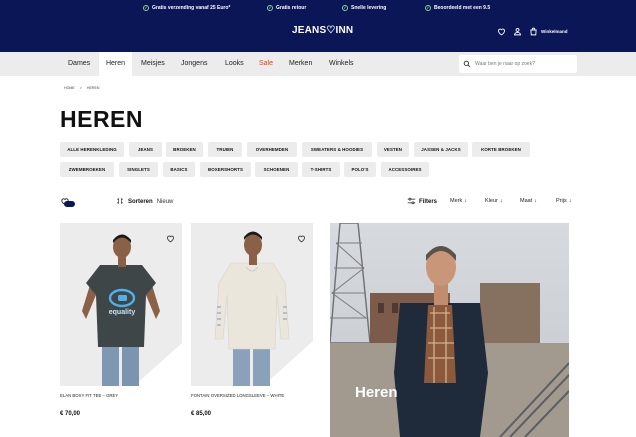 This screenshot has height=437, width=636. I want to click on filter-prijs: Prijs ↓, so click(563, 201).